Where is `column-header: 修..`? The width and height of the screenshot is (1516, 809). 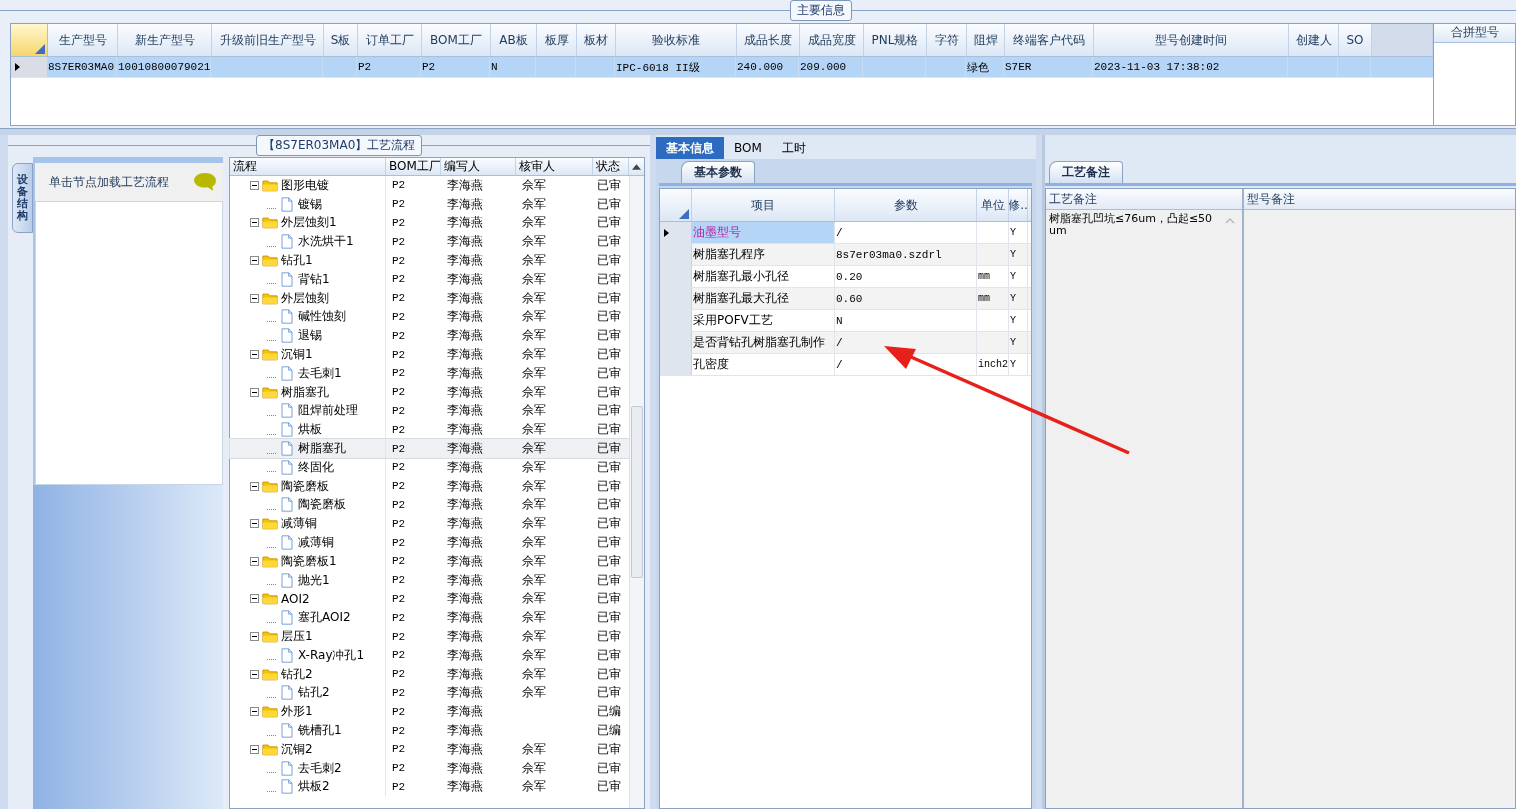
column-header: 修.. is located at coordinates (1018, 205).